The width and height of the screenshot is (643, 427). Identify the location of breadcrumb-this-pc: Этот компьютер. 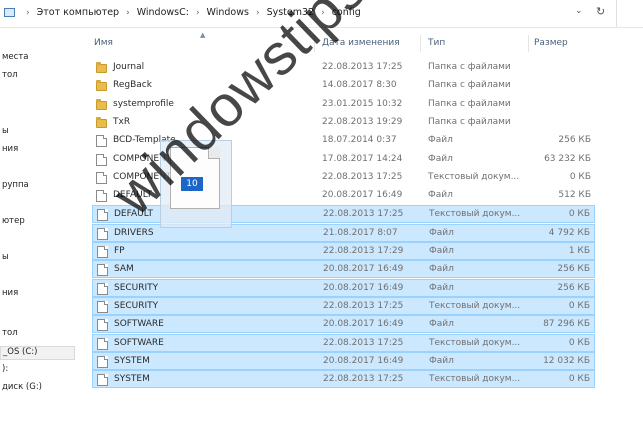
(78, 12).